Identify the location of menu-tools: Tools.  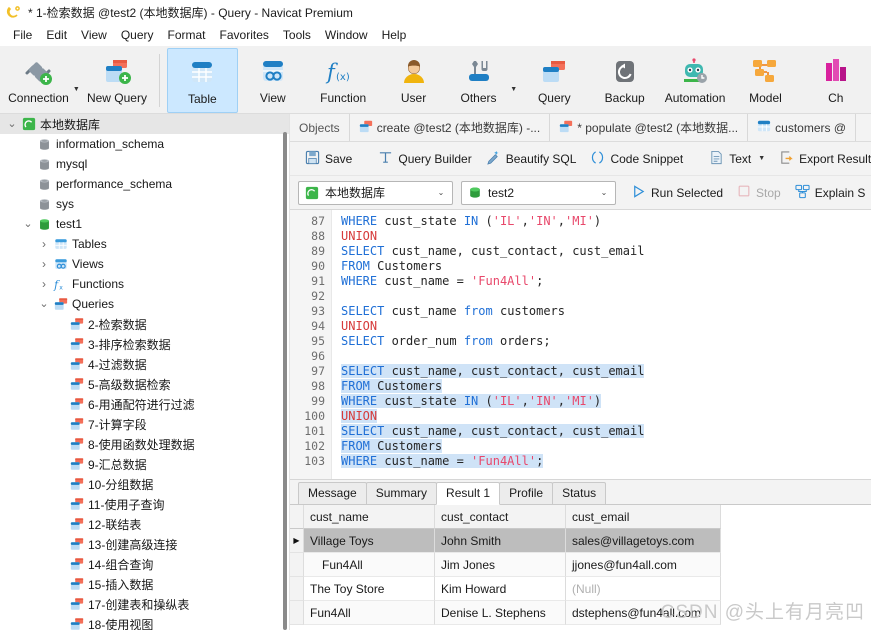
(297, 35).